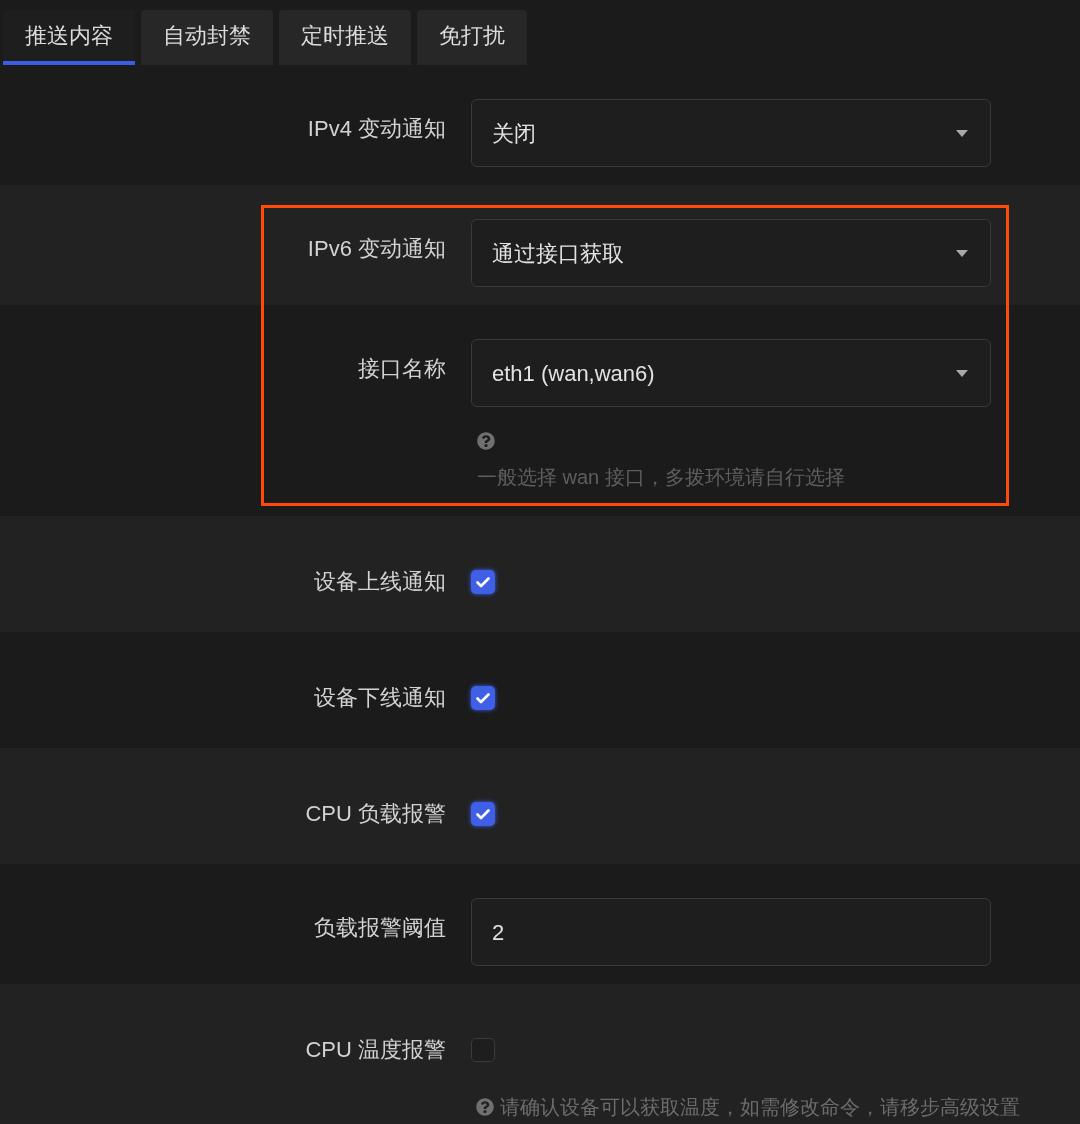 The image size is (1080, 1124). I want to click on dropdown-select: 关闭, so click(731, 133).